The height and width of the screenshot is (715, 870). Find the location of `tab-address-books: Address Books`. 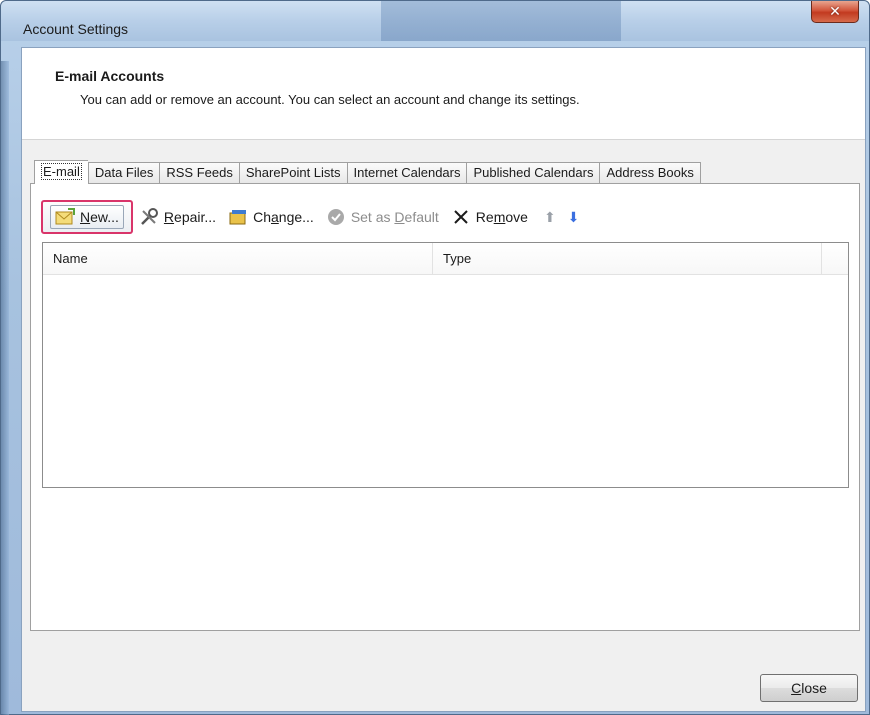

tab-address-books: Address Books is located at coordinates (650, 173).